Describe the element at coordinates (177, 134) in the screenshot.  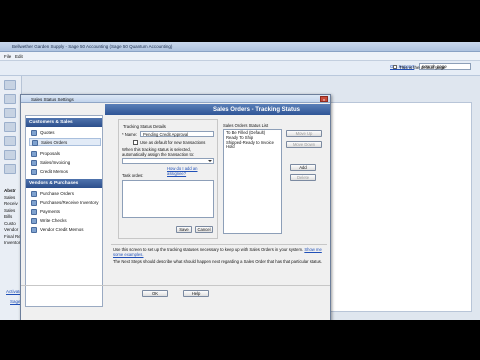
I see `name-field: Pending Credit Approval` at that location.